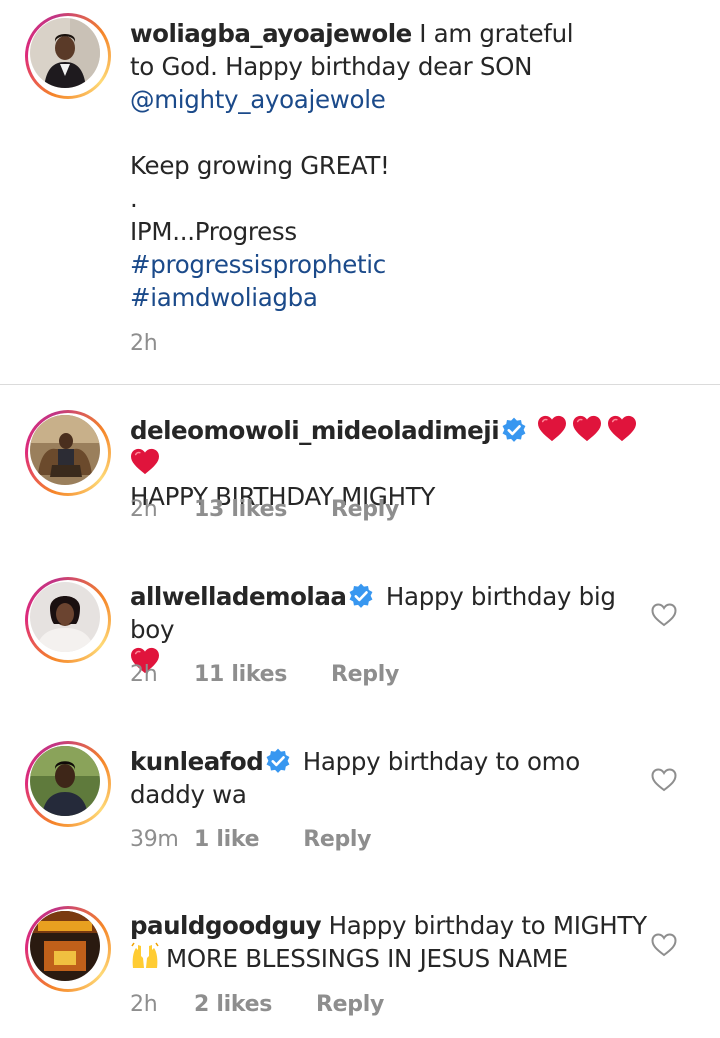  I want to click on comment-username: allwellademolaa, so click(238, 596).